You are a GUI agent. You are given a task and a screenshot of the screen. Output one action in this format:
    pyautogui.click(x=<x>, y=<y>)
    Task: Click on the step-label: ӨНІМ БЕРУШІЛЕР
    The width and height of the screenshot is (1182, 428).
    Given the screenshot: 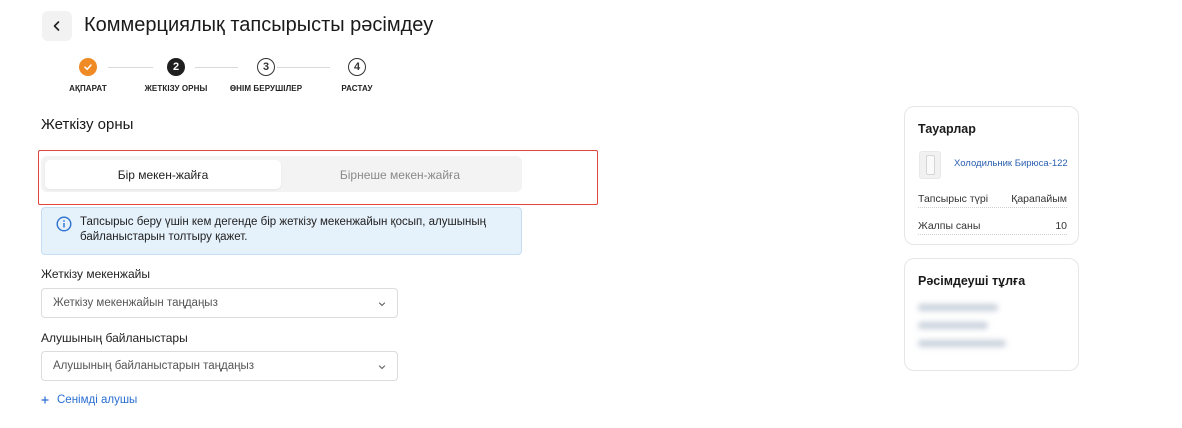 What is the action you would take?
    pyautogui.click(x=266, y=88)
    